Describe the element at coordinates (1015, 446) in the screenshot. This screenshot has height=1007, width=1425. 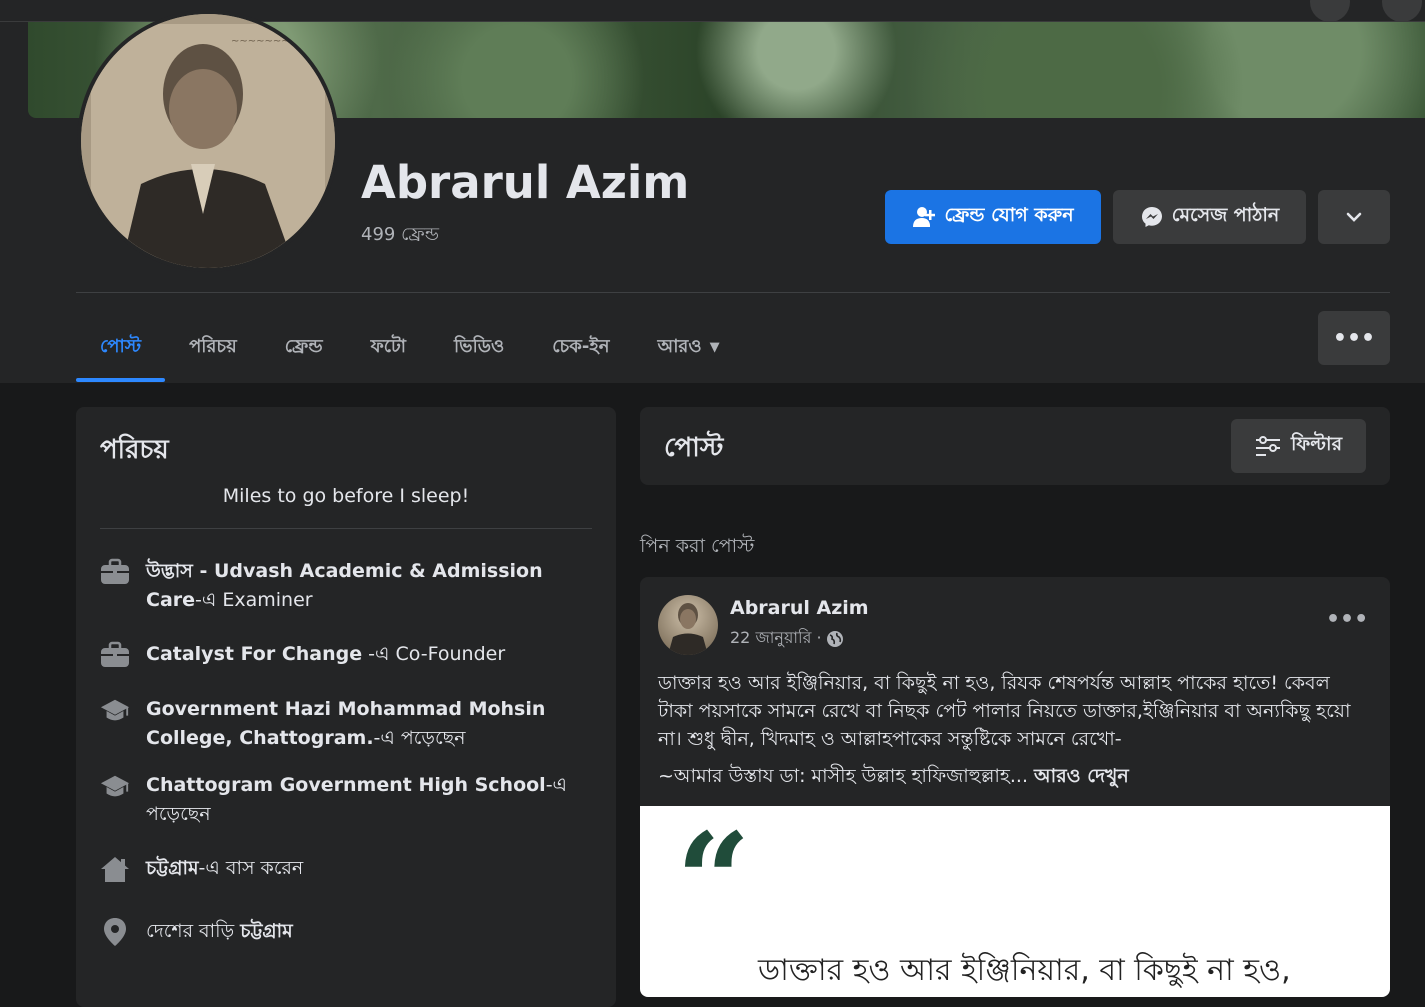
I see `posts-header-card: পোস্ট ফিল্টার` at that location.